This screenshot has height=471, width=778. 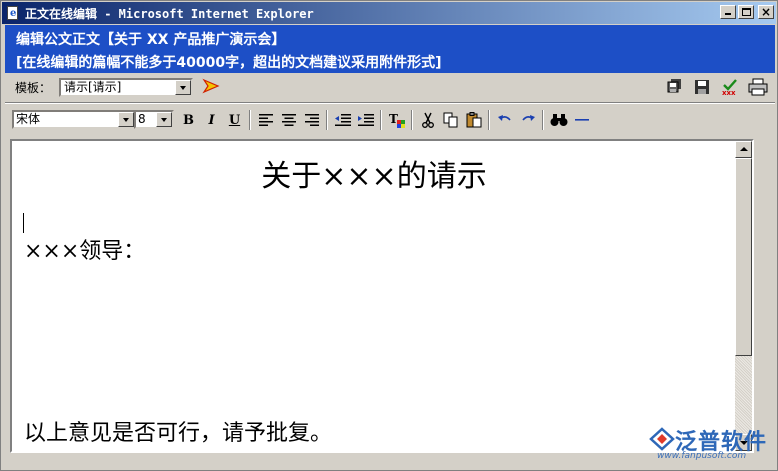 I want to click on minimize-icon, so click(x=728, y=14).